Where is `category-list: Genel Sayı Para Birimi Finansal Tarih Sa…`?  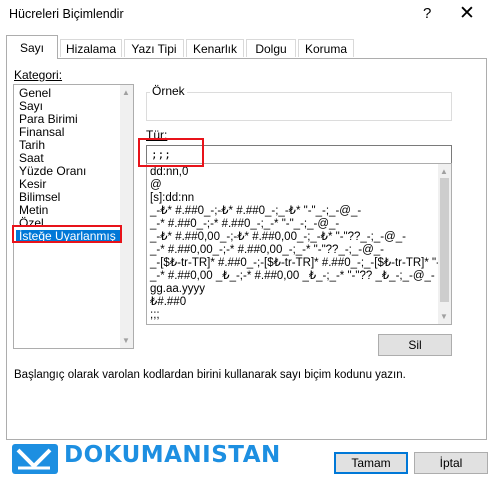 category-list: Genel Sayı Para Birimi Finansal Tarih Sa… is located at coordinates (73, 216).